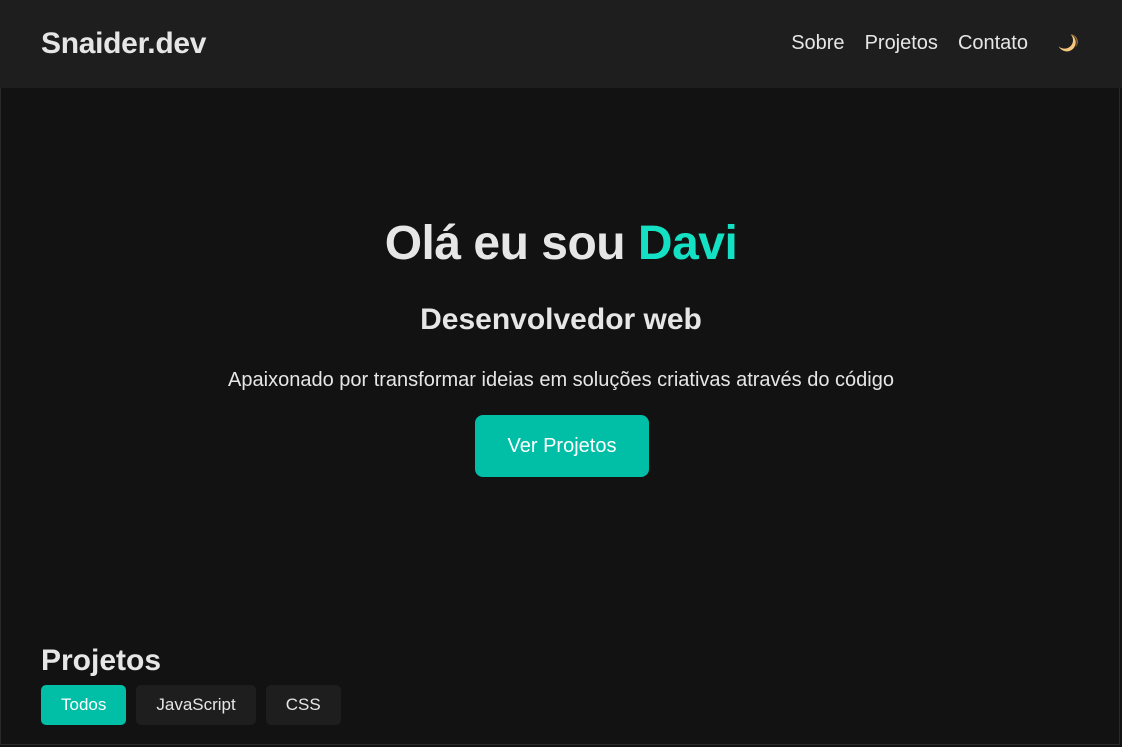 The height and width of the screenshot is (747, 1122). I want to click on filter-css-button: CSS, so click(303, 705).